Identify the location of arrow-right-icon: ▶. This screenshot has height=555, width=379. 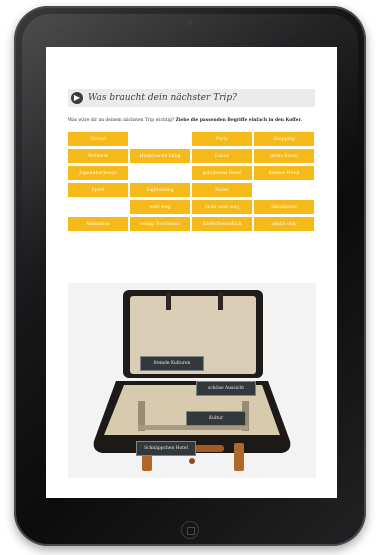
(77, 98).